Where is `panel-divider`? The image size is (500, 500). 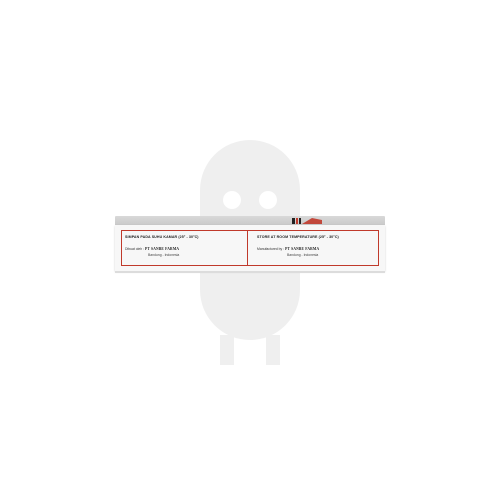 panel-divider is located at coordinates (247, 248).